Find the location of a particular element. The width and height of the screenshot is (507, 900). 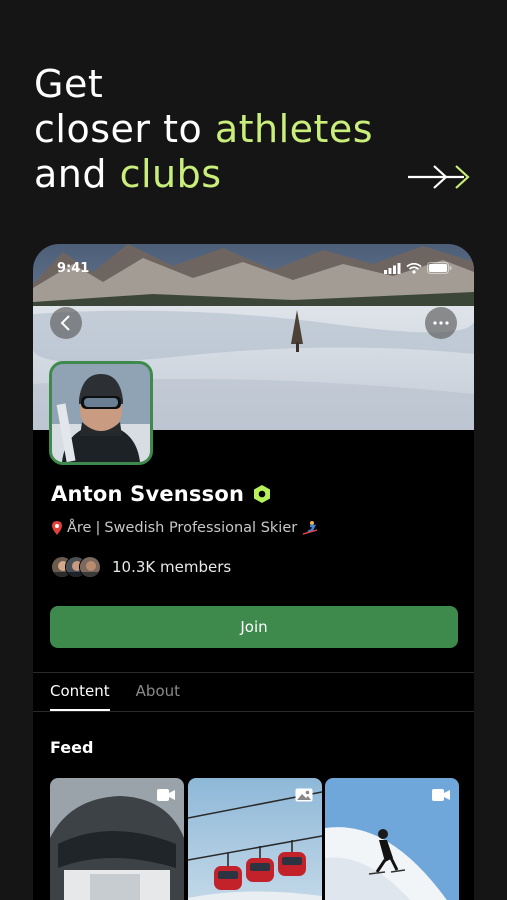

profile-avatar is located at coordinates (101, 413).